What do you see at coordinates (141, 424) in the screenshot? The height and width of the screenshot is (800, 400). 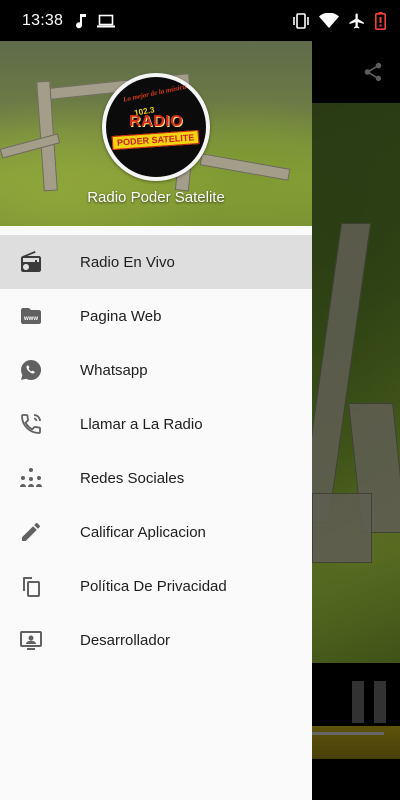 I see `menu-label: Llamar a La Radio` at bounding box center [141, 424].